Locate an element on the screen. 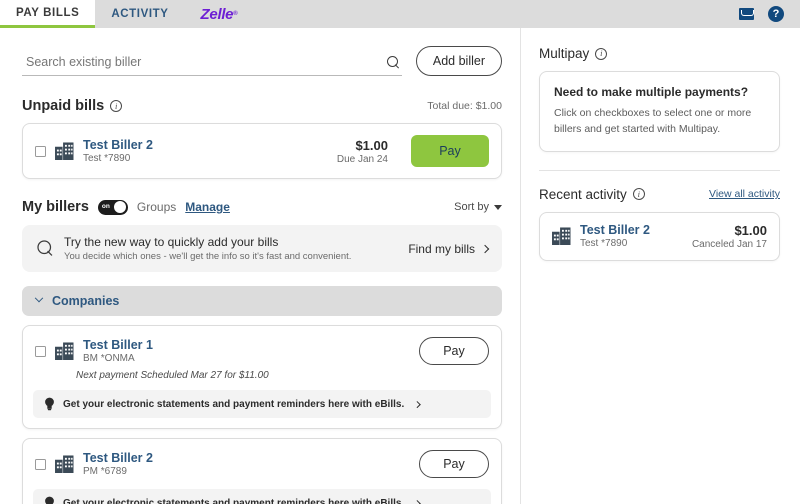  recent-activity-title: Recent activity is located at coordinates (583, 194).